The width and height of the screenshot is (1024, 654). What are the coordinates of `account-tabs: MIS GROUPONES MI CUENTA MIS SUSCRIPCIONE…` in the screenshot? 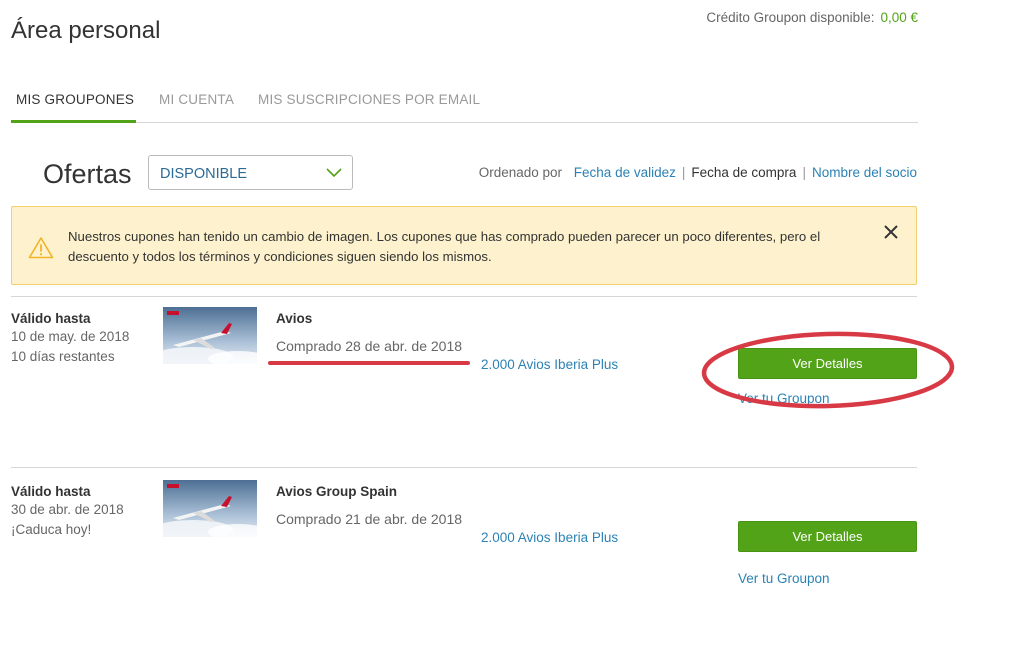 It's located at (464, 103).